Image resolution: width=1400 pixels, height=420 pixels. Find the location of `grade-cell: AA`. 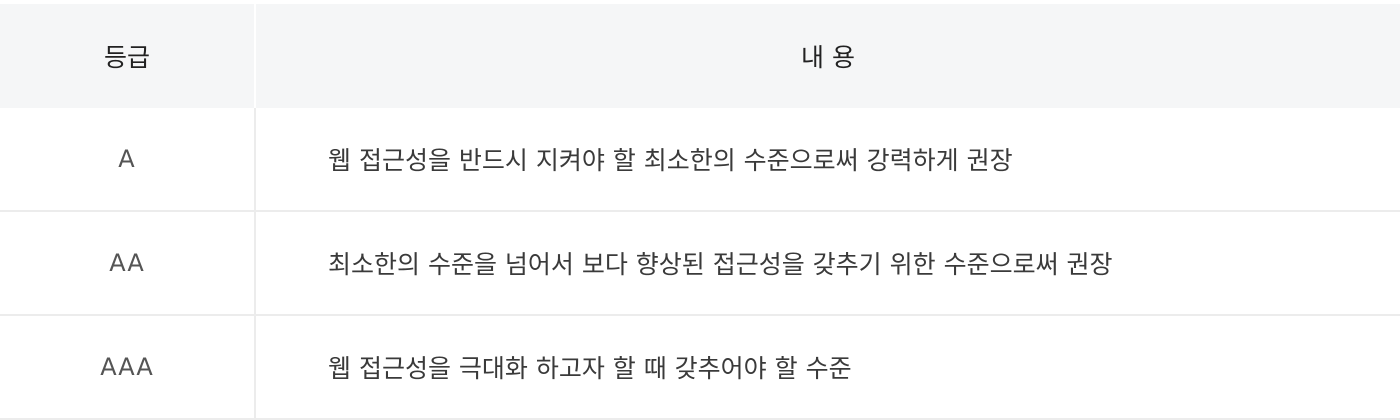

grade-cell: AA is located at coordinates (128, 263).